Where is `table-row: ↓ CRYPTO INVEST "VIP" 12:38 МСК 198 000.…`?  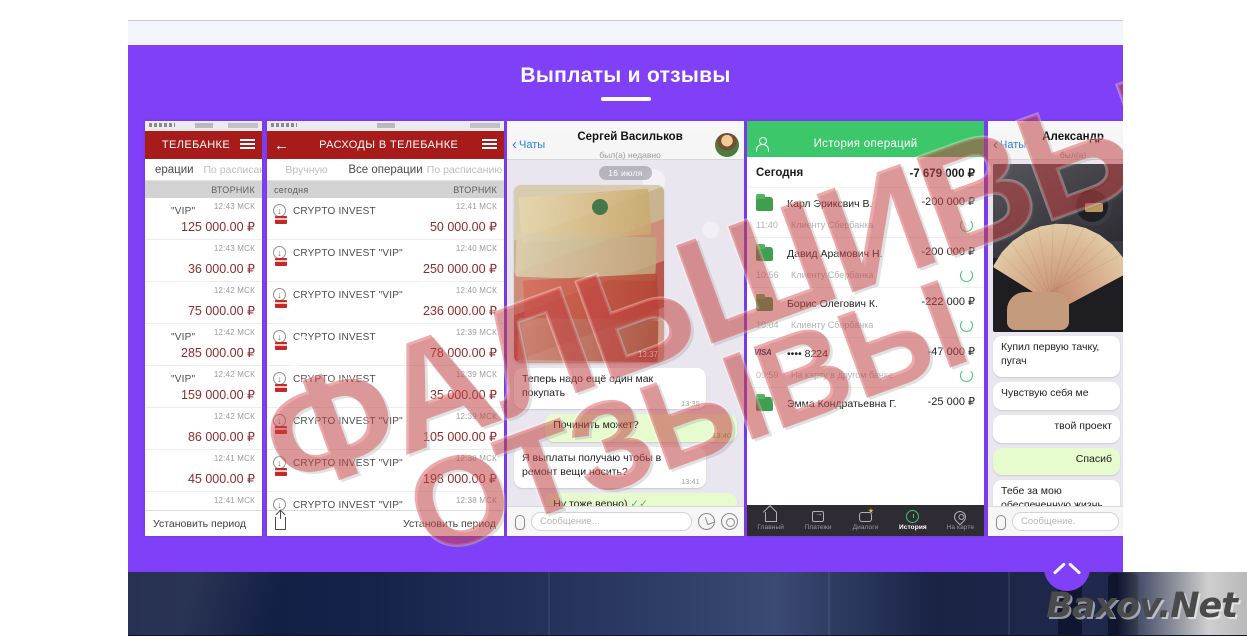
table-row: ↓ CRYPTO INVEST "VIP" 12:38 МСК 198 000.… is located at coordinates (385, 471).